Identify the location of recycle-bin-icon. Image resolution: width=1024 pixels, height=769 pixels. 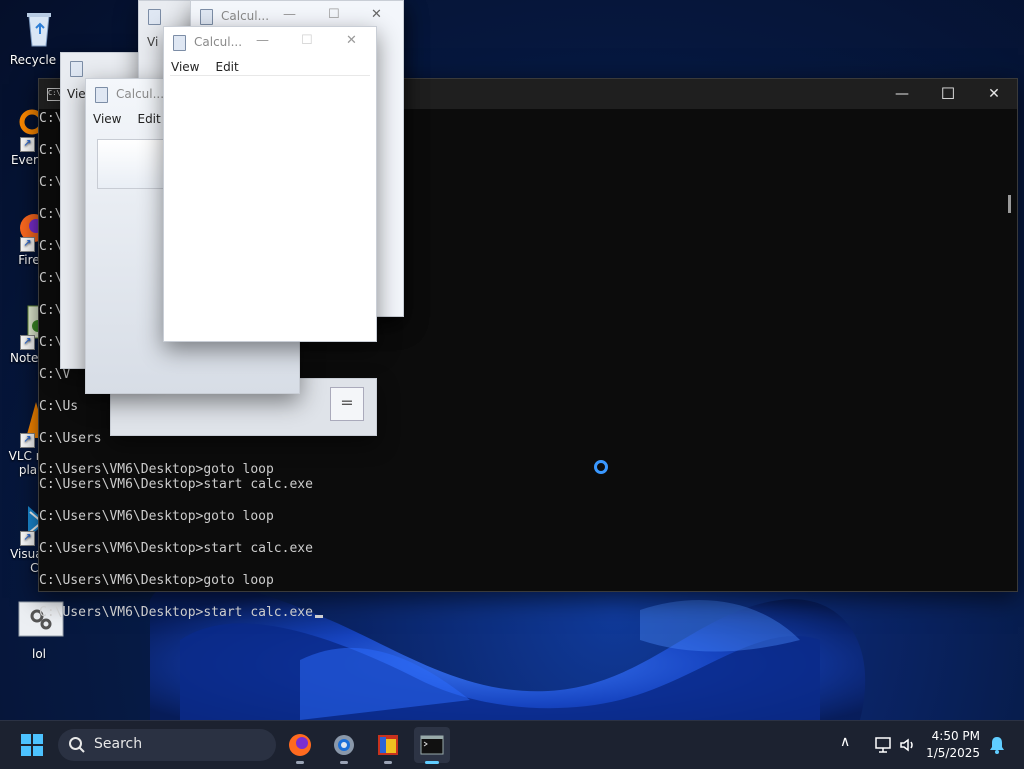
(39, 28).